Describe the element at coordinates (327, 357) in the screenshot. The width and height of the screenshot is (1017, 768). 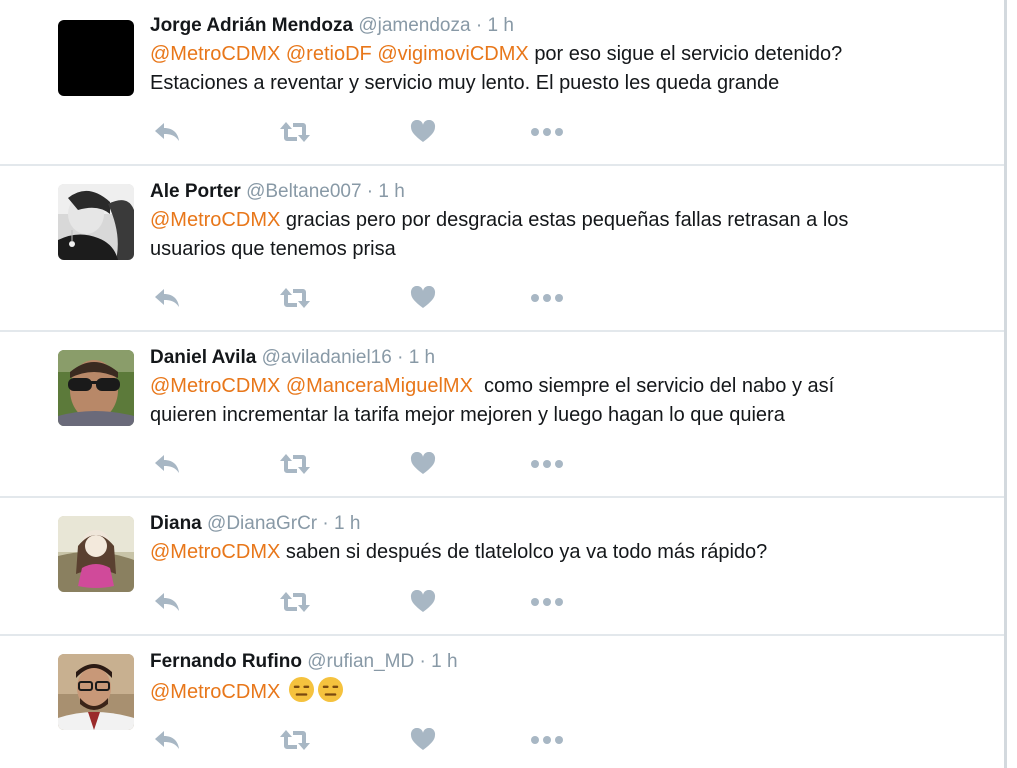
I see `author-handle: @aviladaniel16` at that location.